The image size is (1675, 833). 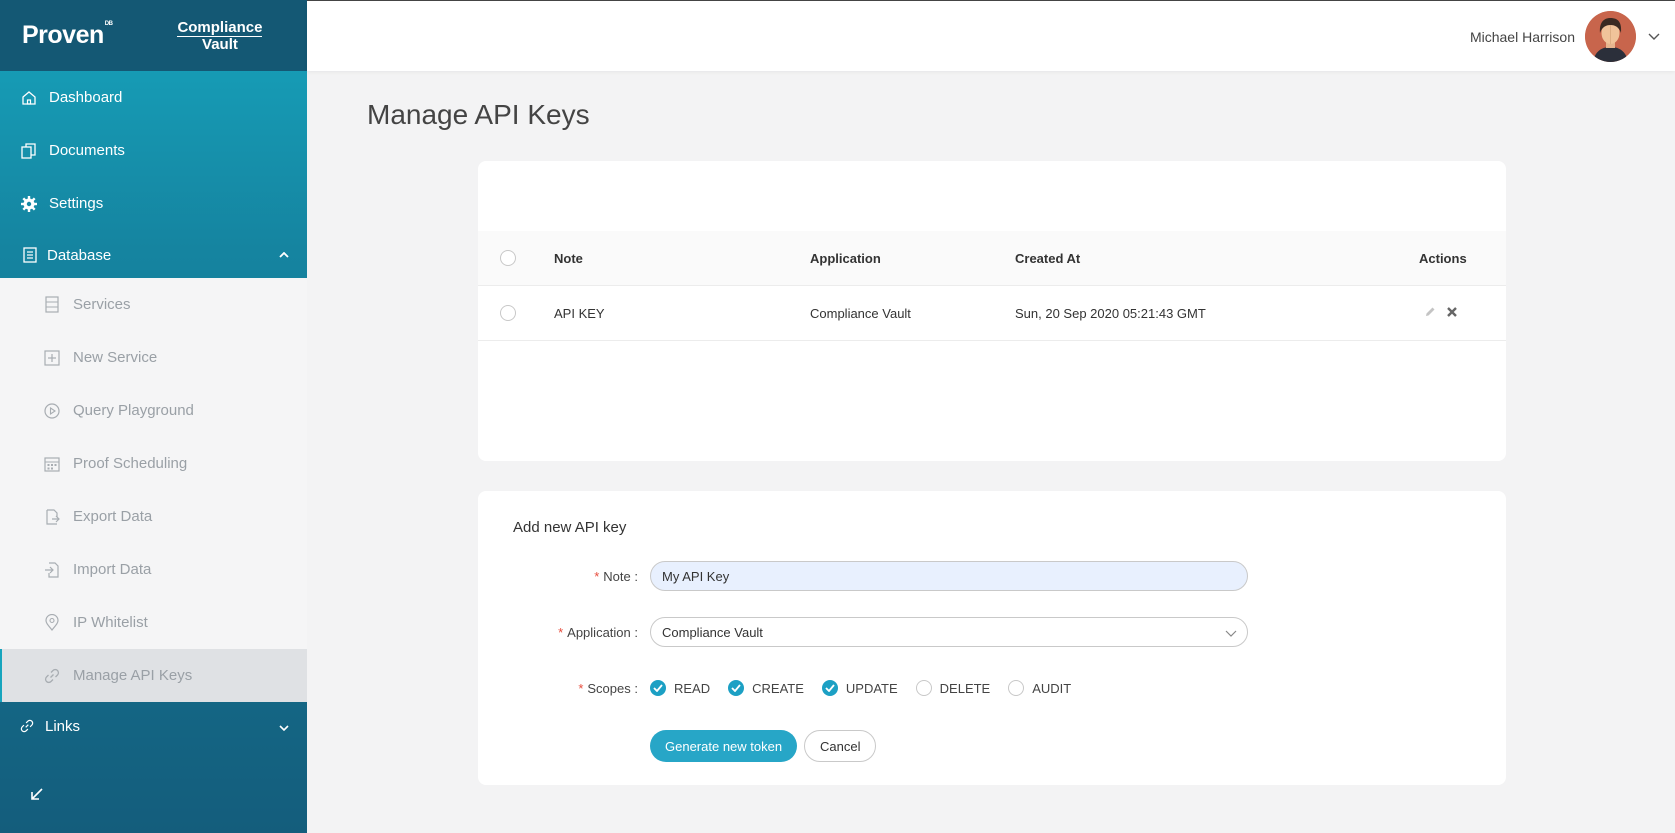 What do you see at coordinates (102, 304) in the screenshot?
I see `sidebar-label-services: Services` at bounding box center [102, 304].